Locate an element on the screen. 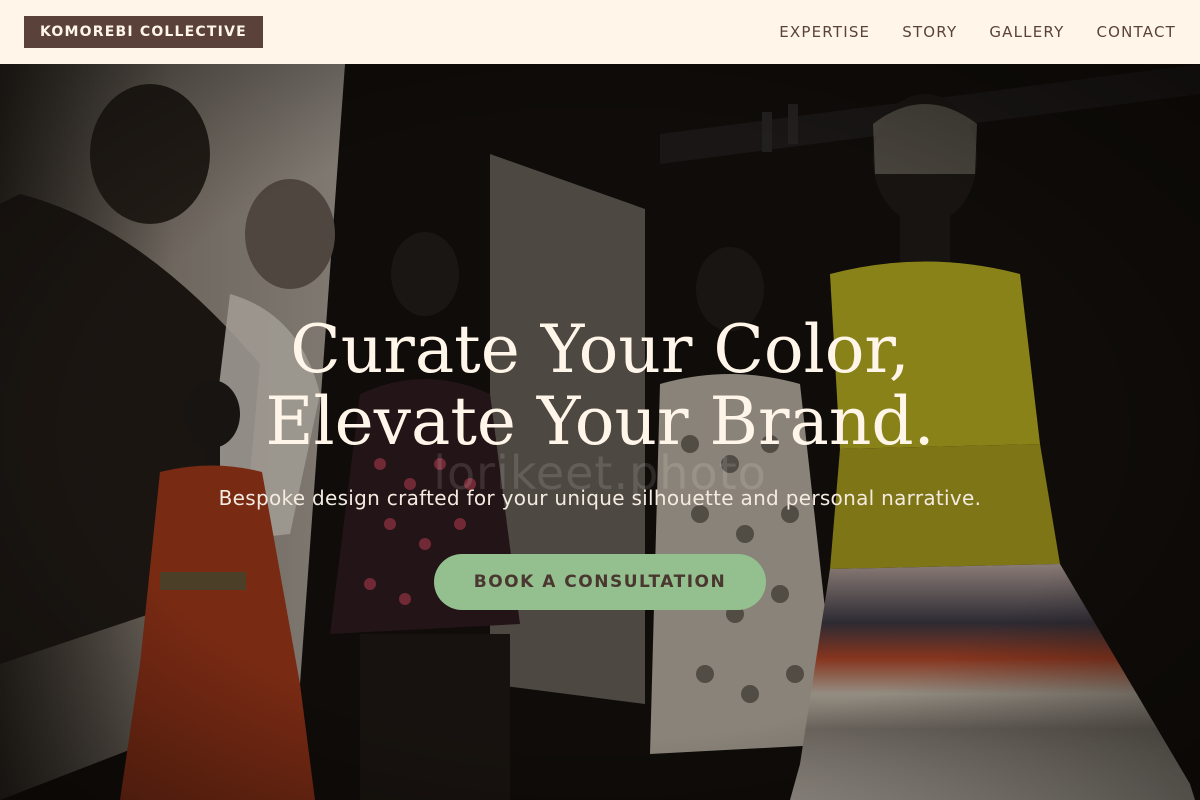 This screenshot has width=1200, height=800. nav-link-contact: CONTACT is located at coordinates (1136, 32).